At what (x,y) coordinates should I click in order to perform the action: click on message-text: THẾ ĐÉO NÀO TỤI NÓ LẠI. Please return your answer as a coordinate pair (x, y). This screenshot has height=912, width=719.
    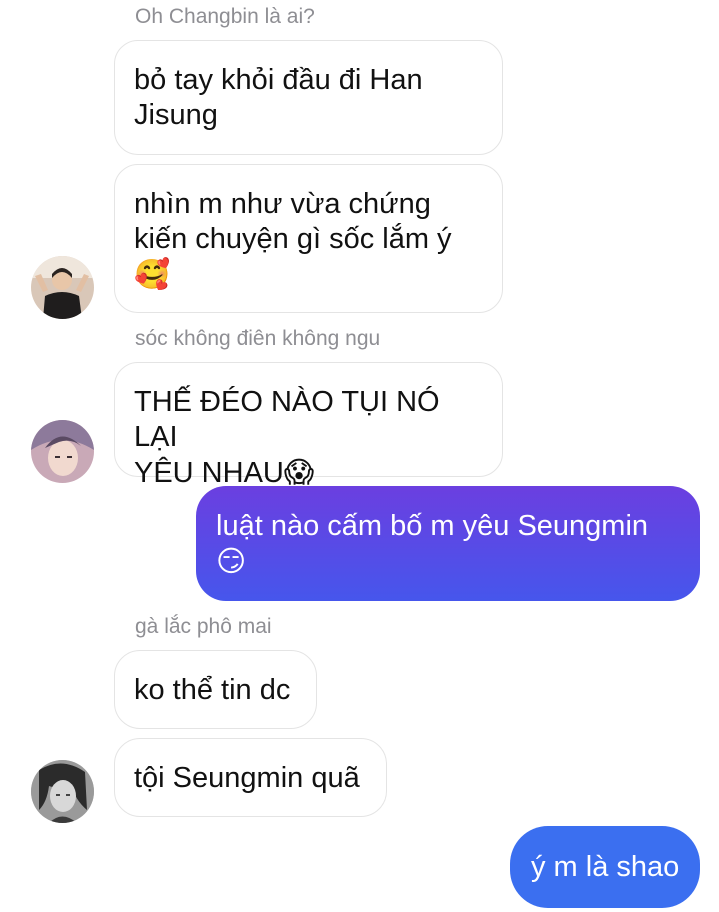
    Looking at the image, I should click on (287, 419).